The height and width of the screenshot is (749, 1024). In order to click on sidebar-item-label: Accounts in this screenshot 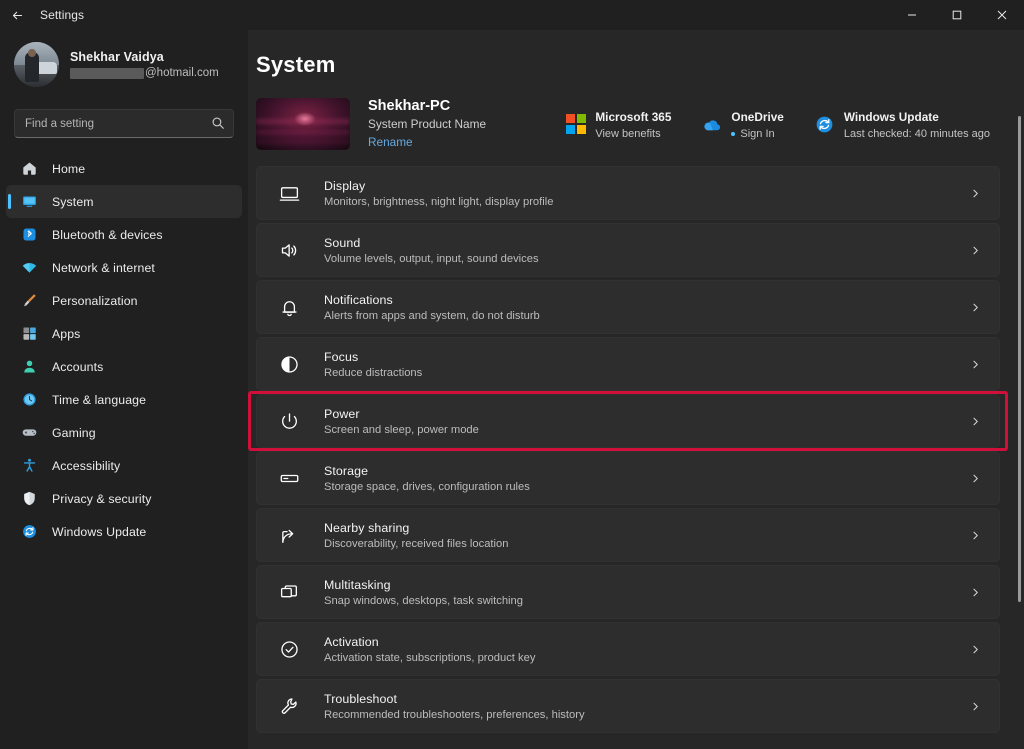, I will do `click(78, 366)`.